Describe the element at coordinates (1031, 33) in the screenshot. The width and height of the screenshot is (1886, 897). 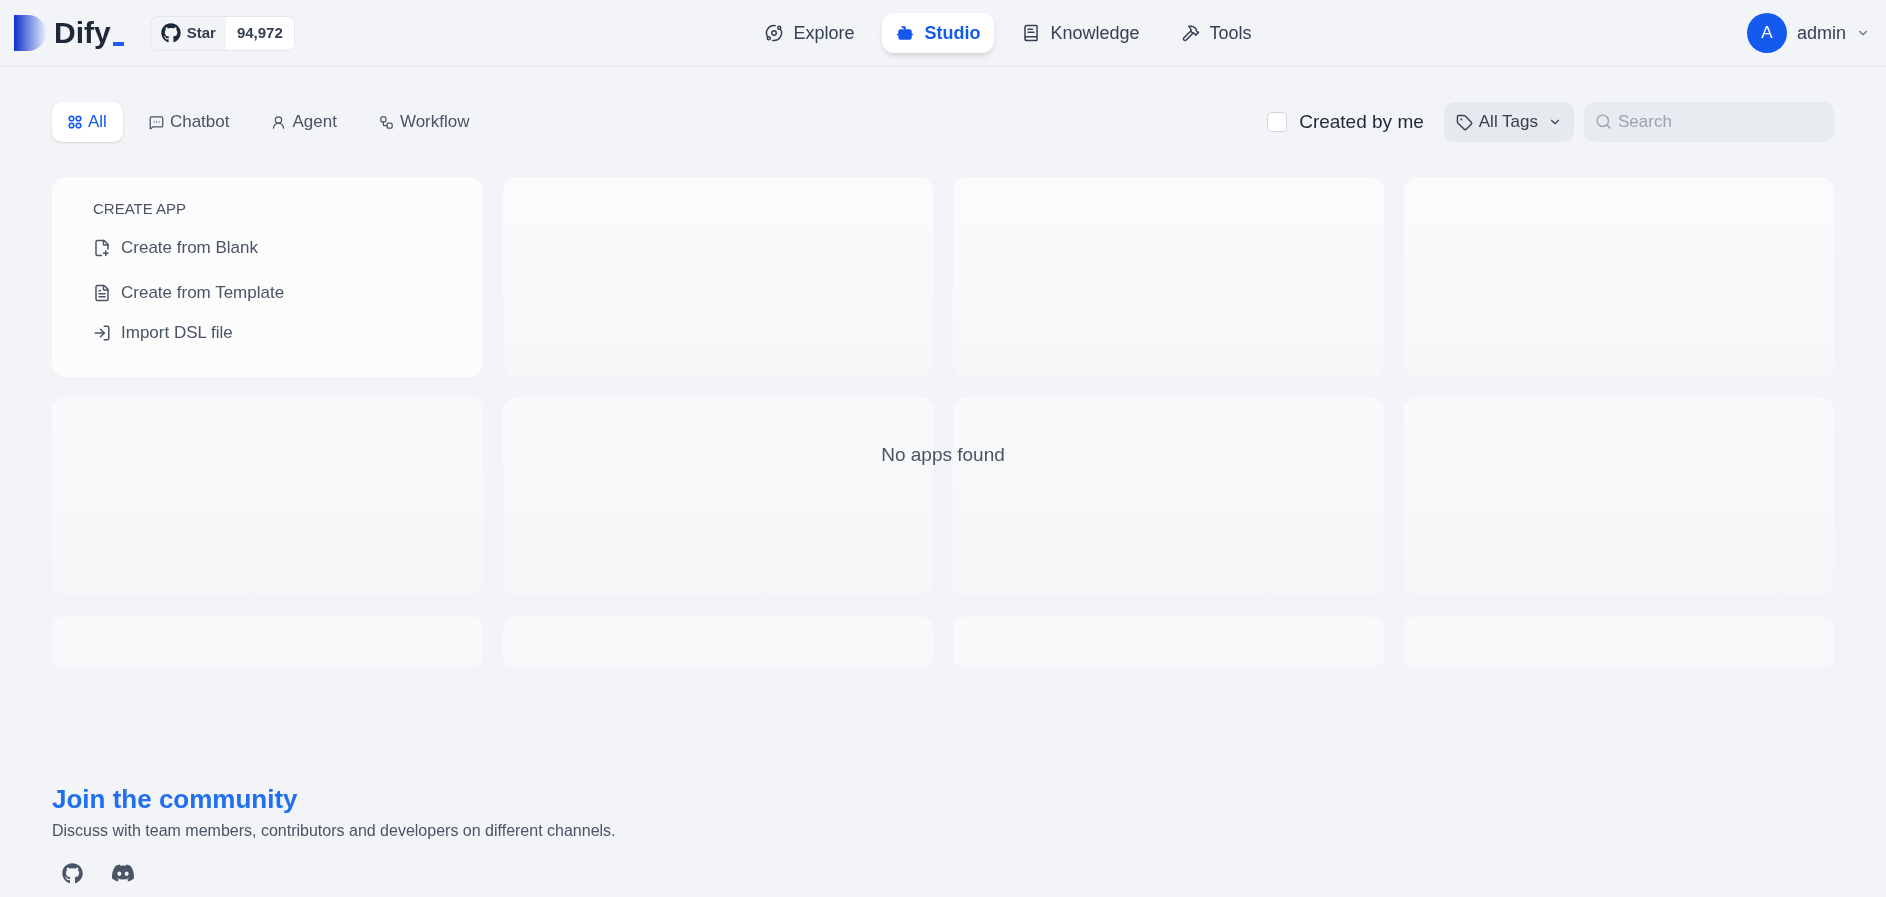
I see `book-icon` at that location.